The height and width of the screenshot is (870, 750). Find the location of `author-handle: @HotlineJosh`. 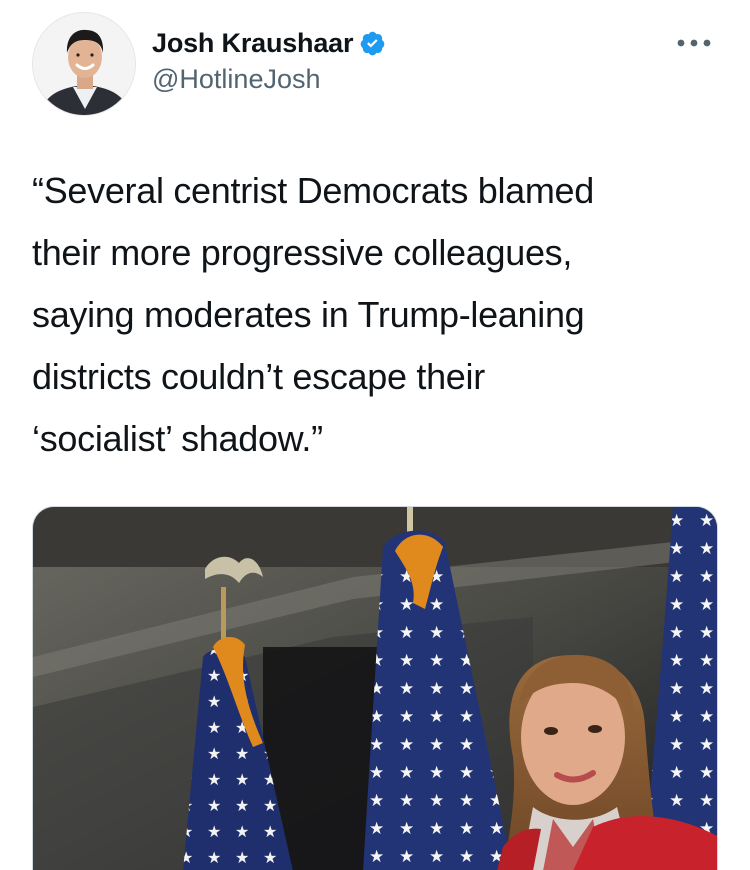

author-handle: @HotlineJosh is located at coordinates (269, 79).